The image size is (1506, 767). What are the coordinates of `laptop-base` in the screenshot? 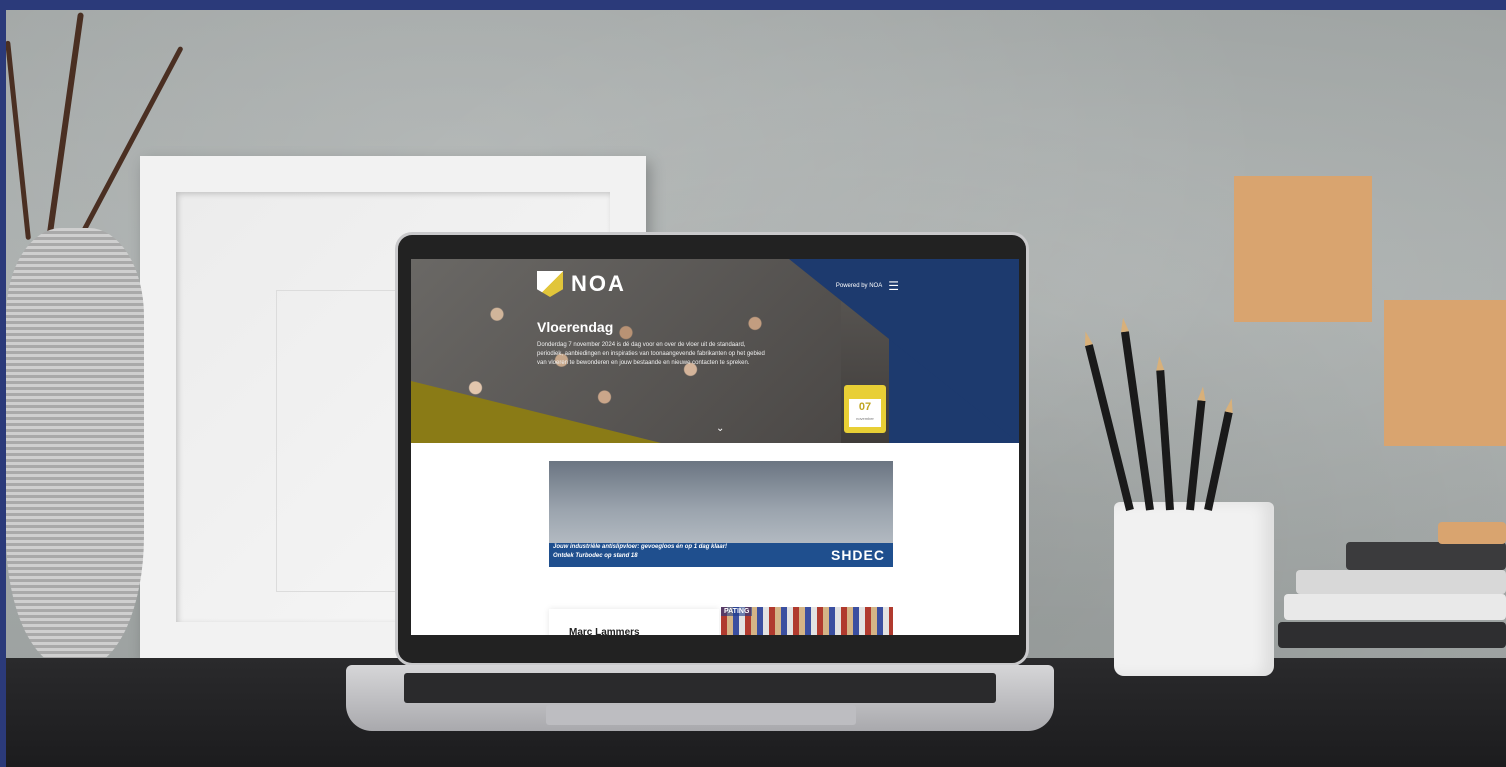 It's located at (700, 698).